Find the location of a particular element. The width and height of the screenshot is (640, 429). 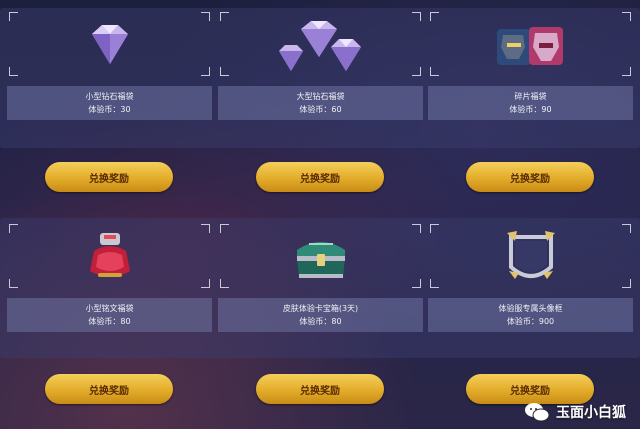

skin-trial-chest-icon is located at coordinates (320, 260).